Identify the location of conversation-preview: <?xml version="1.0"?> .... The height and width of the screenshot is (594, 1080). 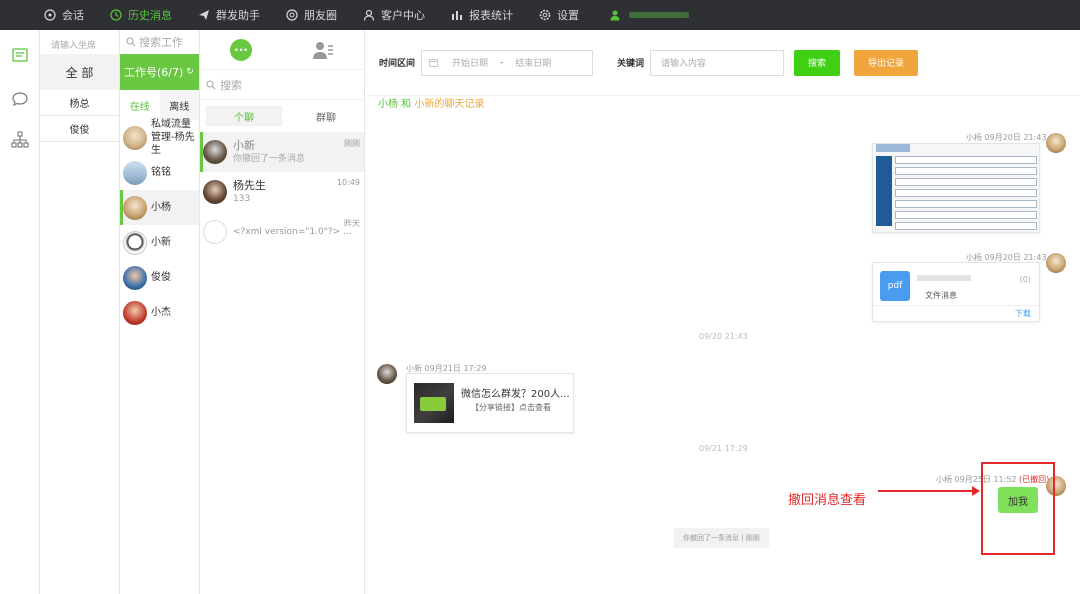
(292, 232).